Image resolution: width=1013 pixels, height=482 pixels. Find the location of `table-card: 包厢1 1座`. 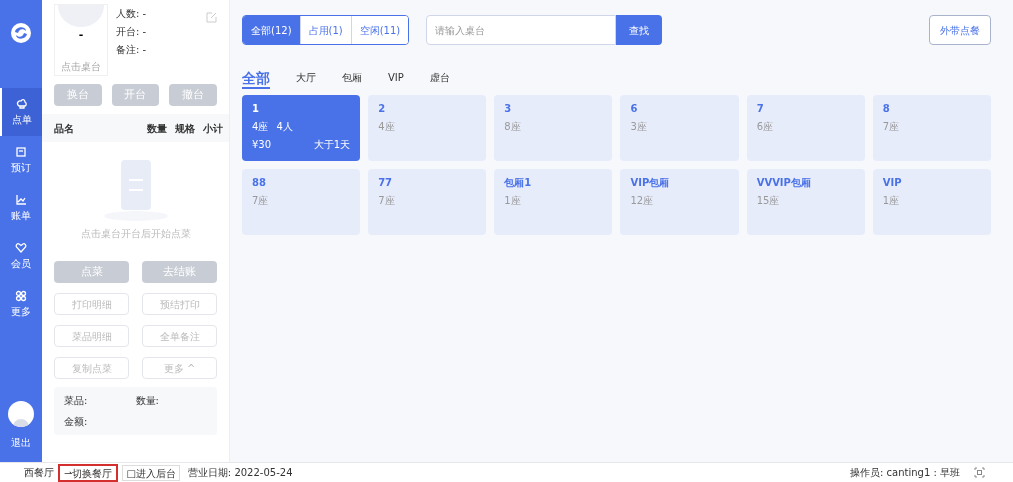

table-card: 包厢1 1座 is located at coordinates (553, 202).